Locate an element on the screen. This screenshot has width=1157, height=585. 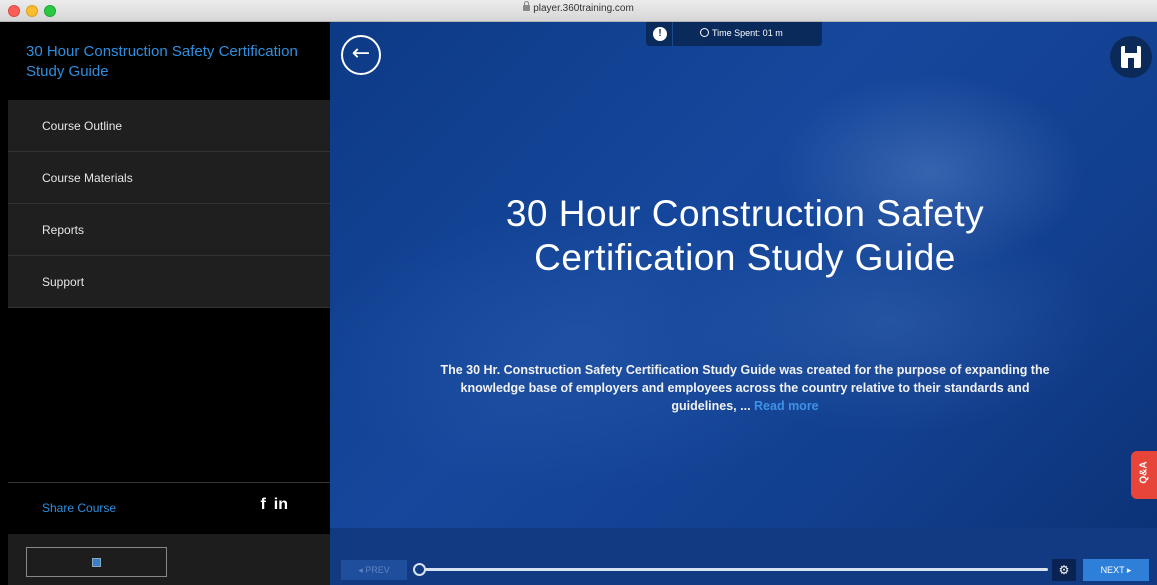
next-button: NEXT ▸ is located at coordinates (1116, 570).